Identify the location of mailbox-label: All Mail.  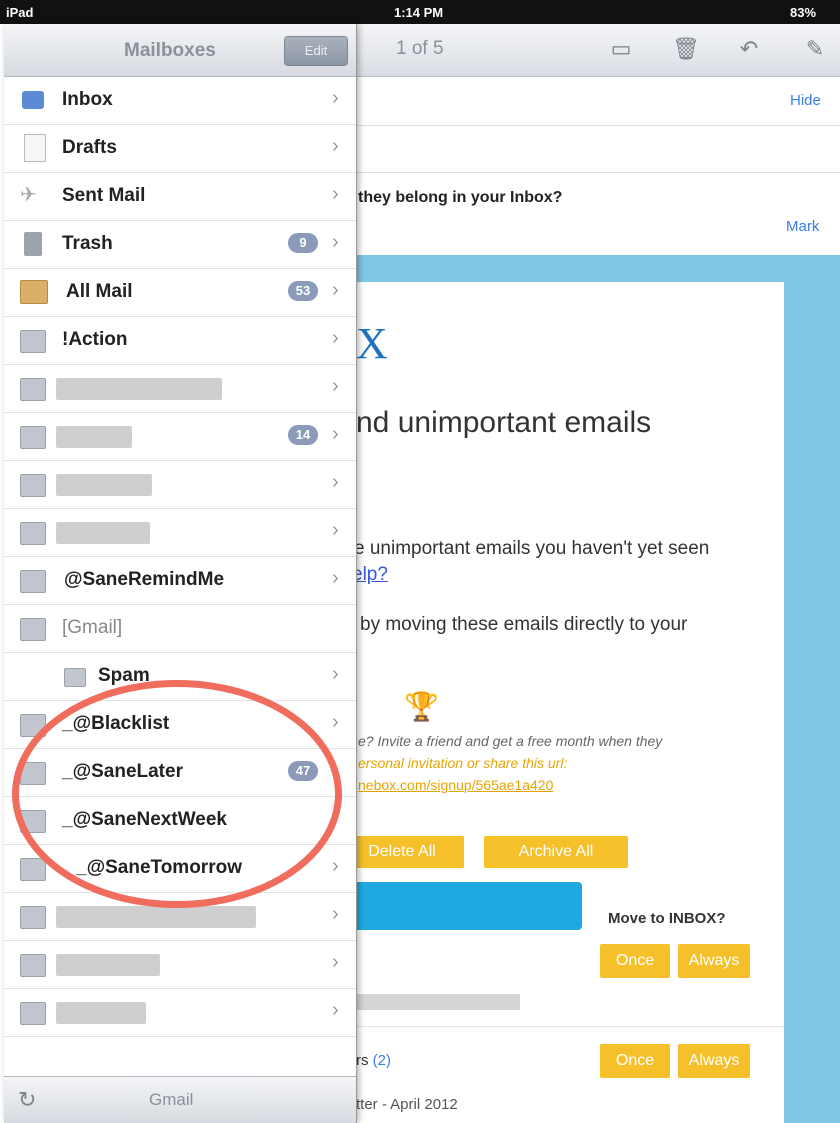
(99, 291).